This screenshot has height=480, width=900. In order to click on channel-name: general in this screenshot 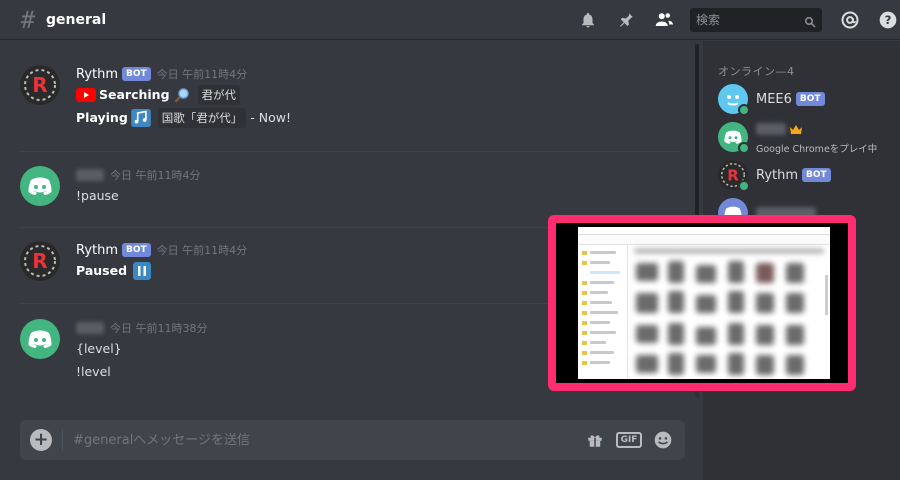, I will do `click(76, 19)`.